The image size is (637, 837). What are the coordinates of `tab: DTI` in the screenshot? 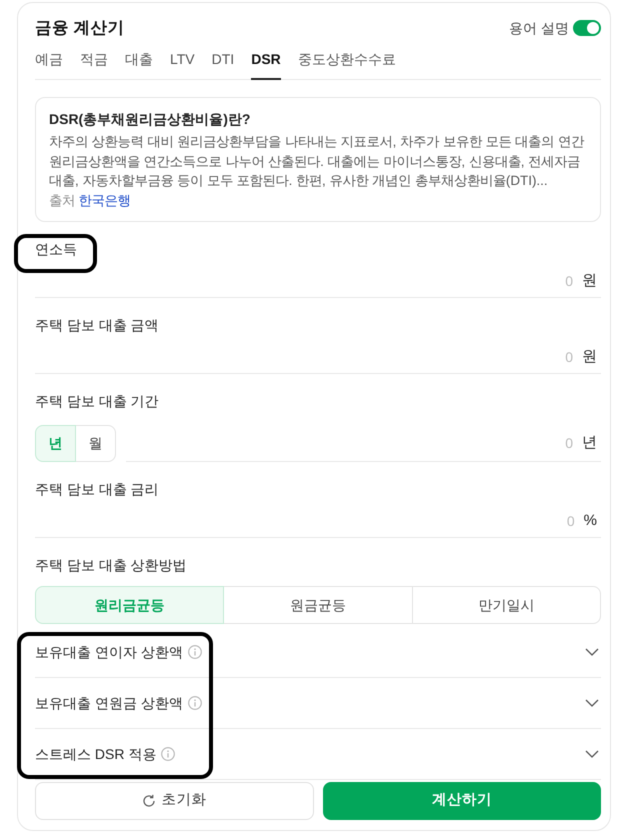 It's located at (223, 64).